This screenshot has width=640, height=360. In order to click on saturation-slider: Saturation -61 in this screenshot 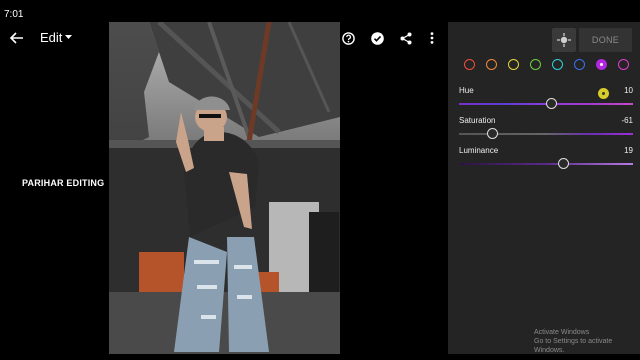, I will do `click(546, 131)`.